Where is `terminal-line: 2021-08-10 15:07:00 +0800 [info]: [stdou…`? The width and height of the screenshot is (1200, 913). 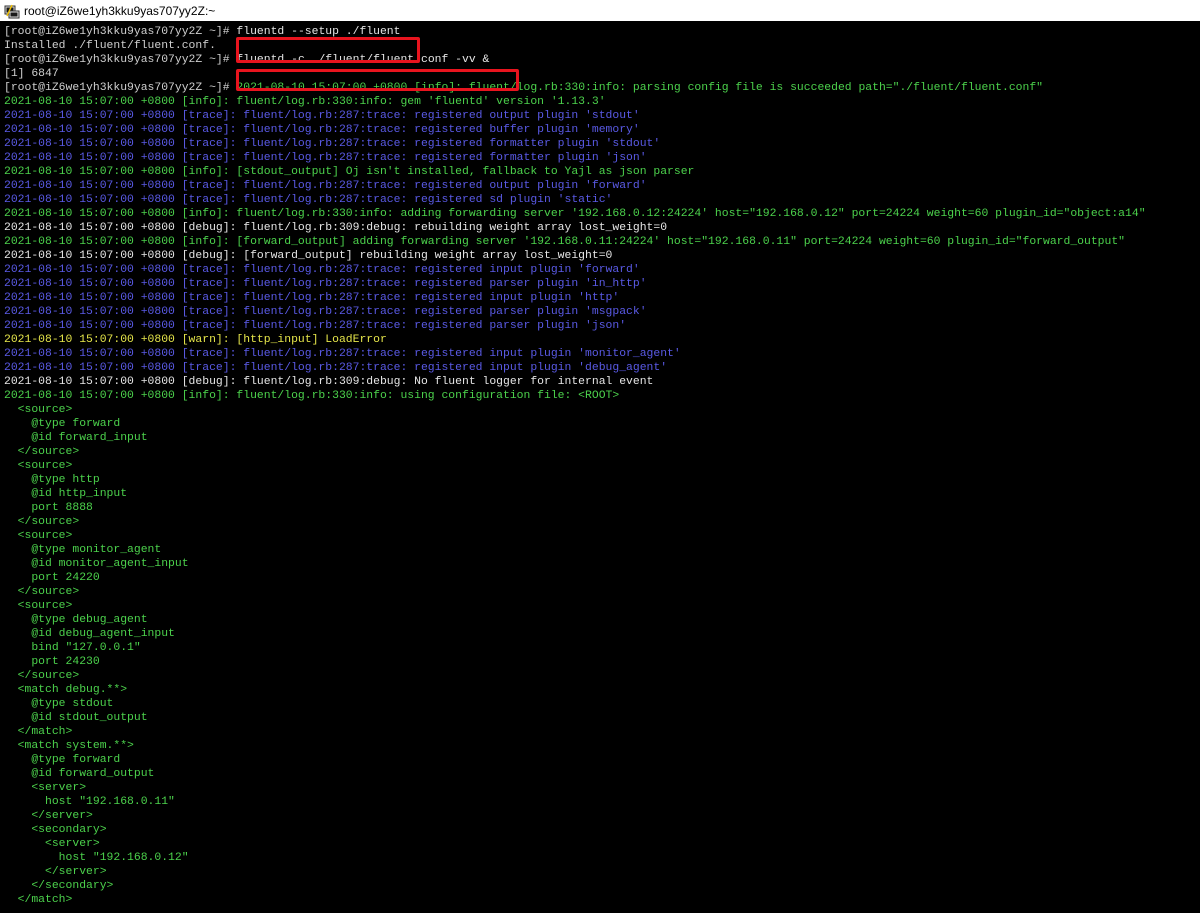
terminal-line: 2021-08-10 15:07:00 +0800 [info]: [stdou… is located at coordinates (575, 172).